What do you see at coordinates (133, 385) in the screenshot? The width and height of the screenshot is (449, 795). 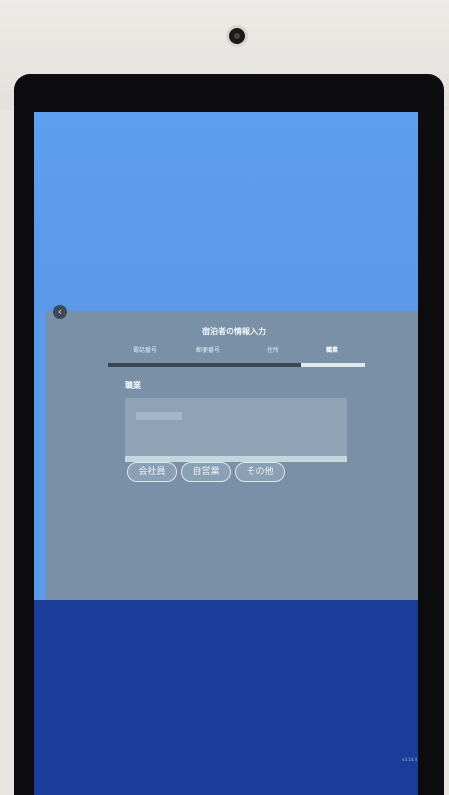 I see `section-label: 職業` at bounding box center [133, 385].